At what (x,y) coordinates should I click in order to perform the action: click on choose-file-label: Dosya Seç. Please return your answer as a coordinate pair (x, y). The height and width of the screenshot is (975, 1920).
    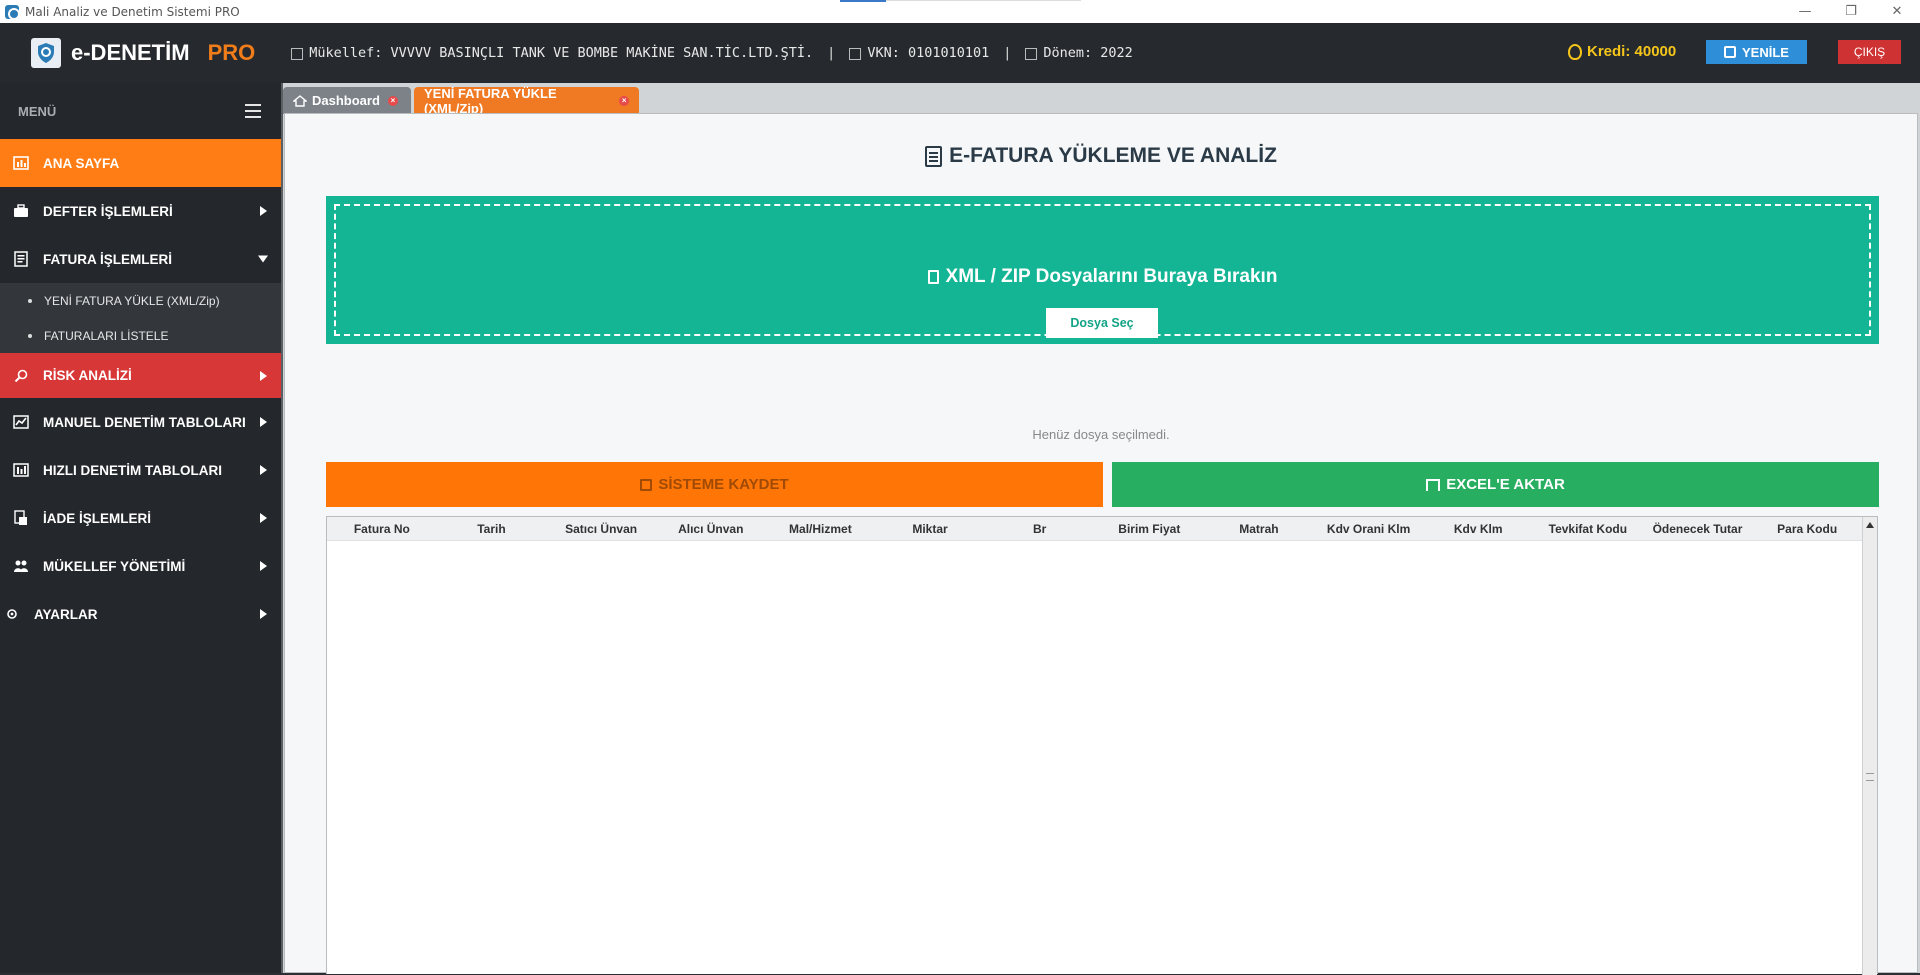
    Looking at the image, I should click on (1102, 323).